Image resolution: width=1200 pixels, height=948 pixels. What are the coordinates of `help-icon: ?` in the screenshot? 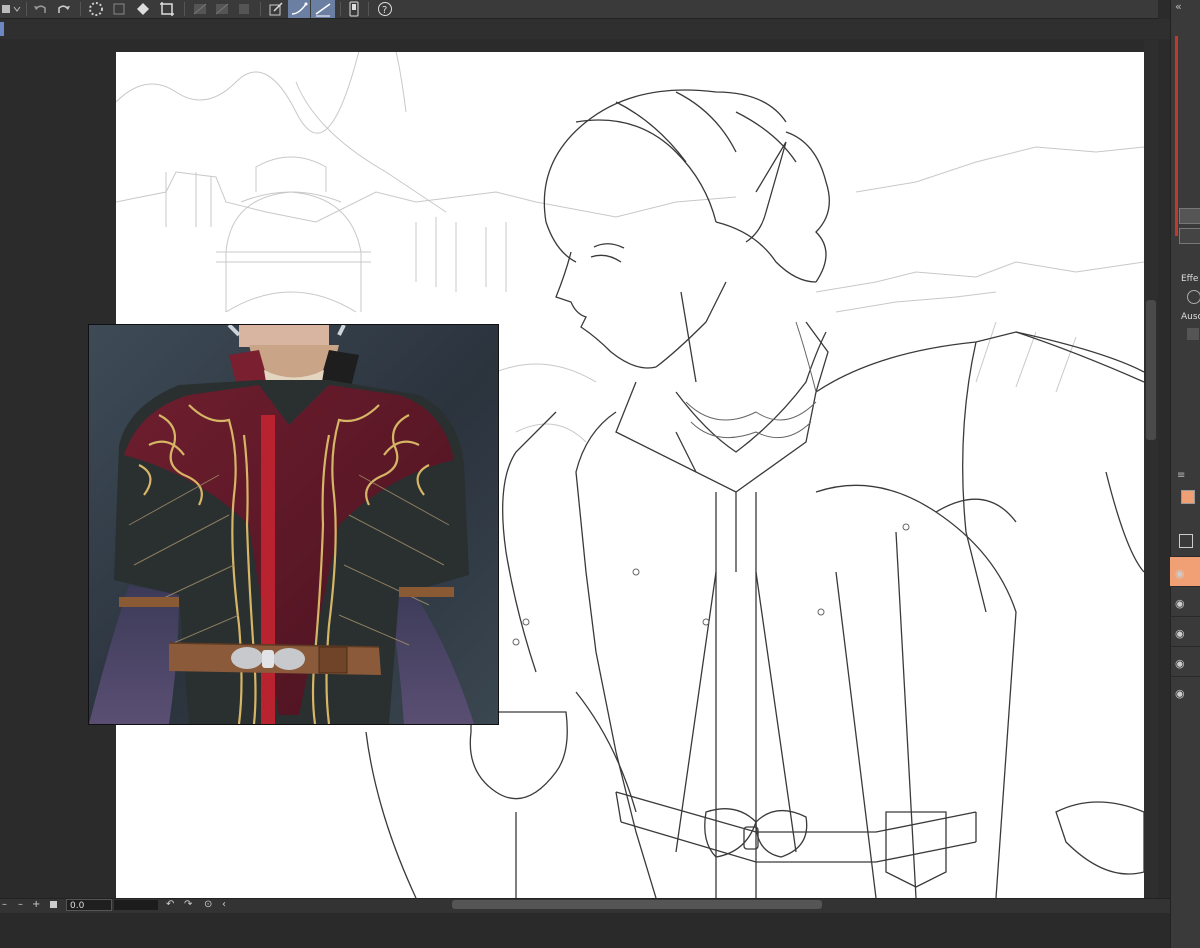 It's located at (385, 9).